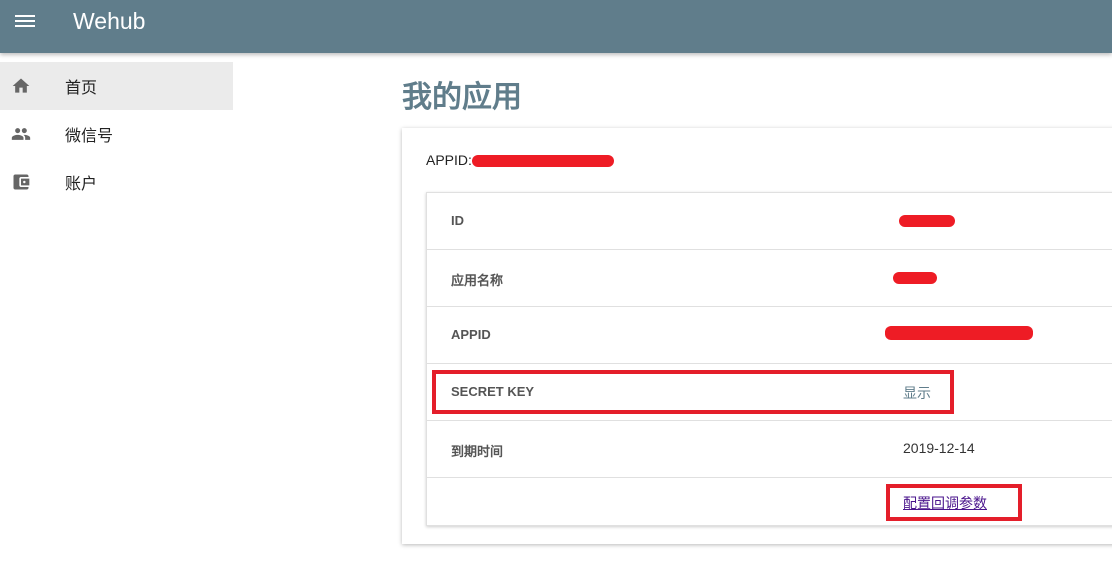 Image resolution: width=1112 pixels, height=575 pixels. What do you see at coordinates (89, 136) in the screenshot?
I see `sidebar-item-label: 微信号` at bounding box center [89, 136].